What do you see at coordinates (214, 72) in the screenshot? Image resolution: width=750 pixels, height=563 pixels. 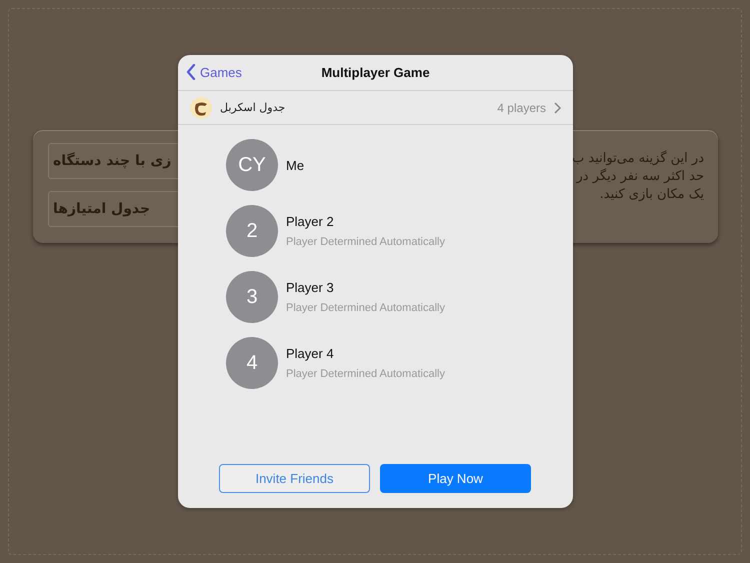 I see `back-button: Games` at bounding box center [214, 72].